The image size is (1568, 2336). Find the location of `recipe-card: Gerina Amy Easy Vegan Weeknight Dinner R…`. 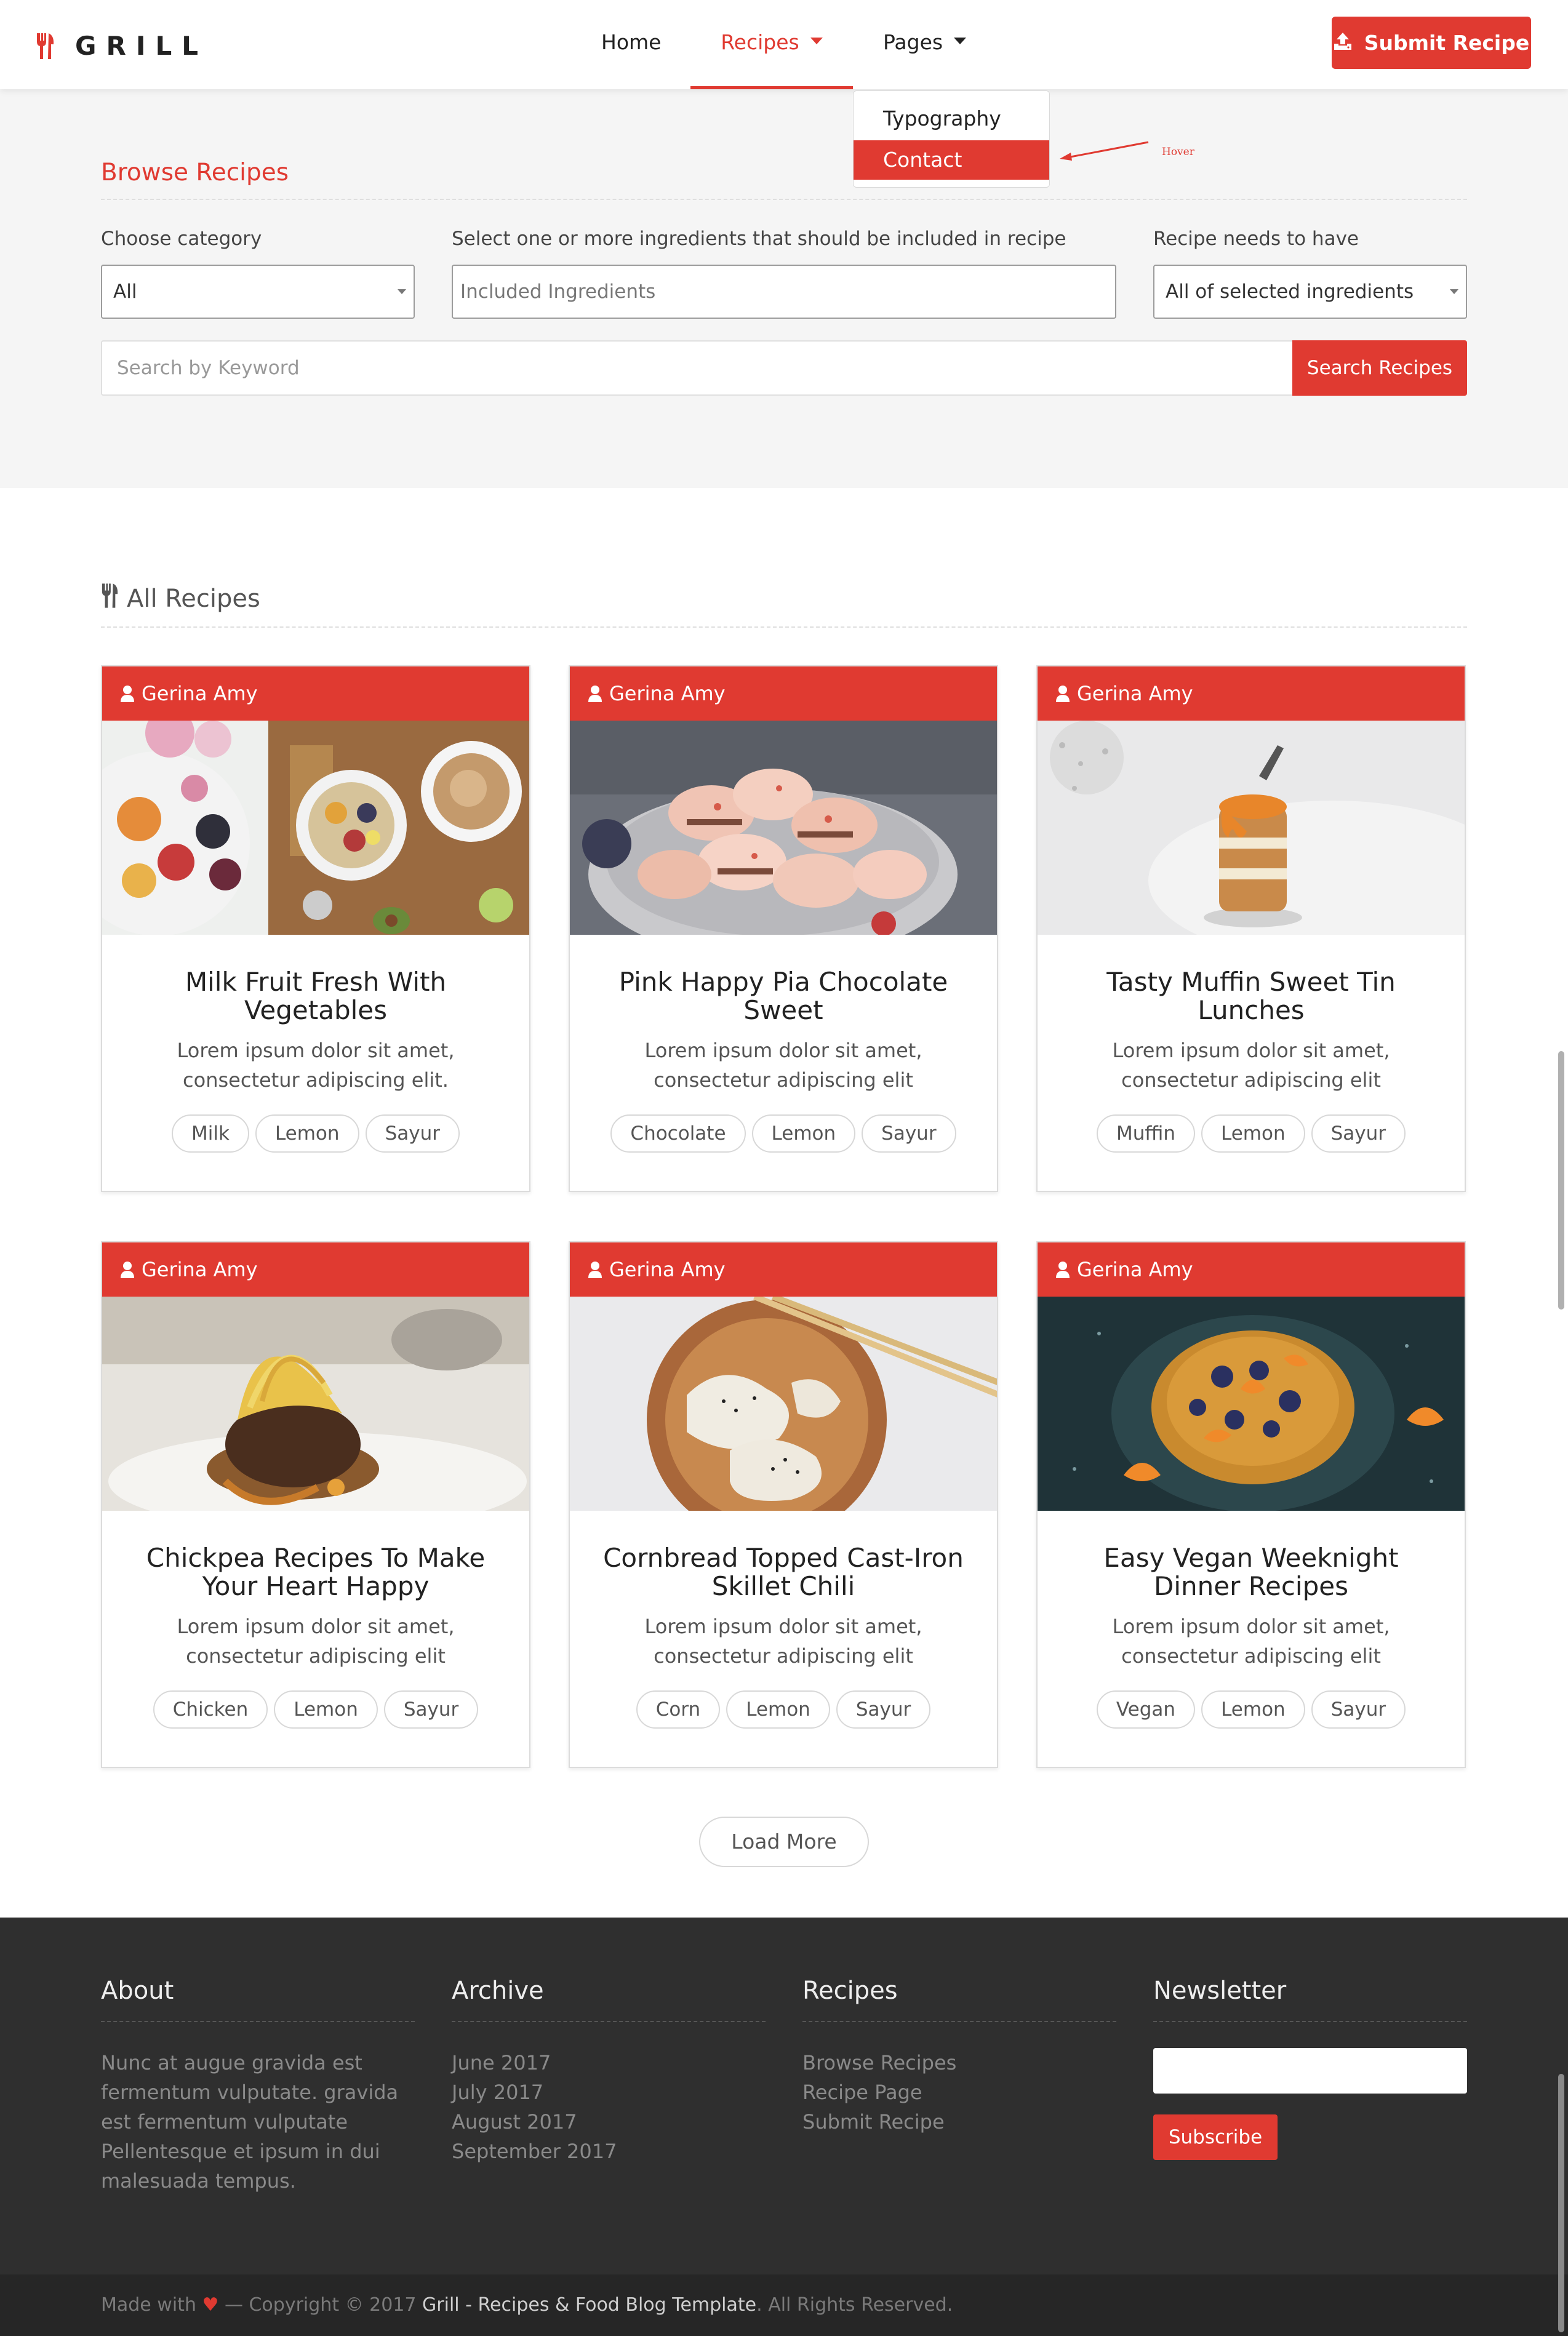

recipe-card: Gerina Amy Easy Vegan Weeknight Dinner R… is located at coordinates (1251, 1504).